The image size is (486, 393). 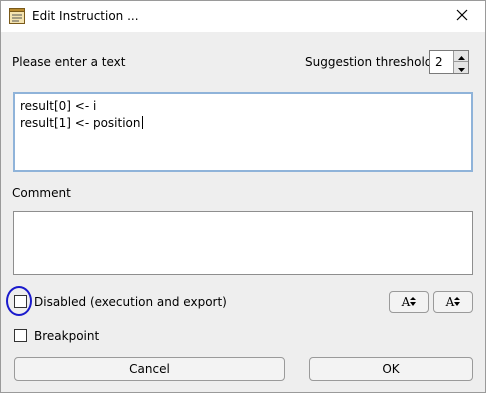 What do you see at coordinates (20, 301) in the screenshot?
I see `disabled-checkbox` at bounding box center [20, 301].